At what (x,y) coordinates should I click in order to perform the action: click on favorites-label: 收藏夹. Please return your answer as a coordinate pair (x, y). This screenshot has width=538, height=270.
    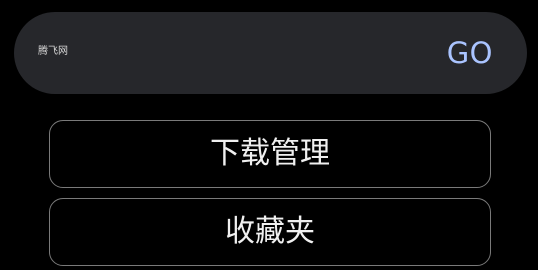
    Looking at the image, I should click on (270, 231).